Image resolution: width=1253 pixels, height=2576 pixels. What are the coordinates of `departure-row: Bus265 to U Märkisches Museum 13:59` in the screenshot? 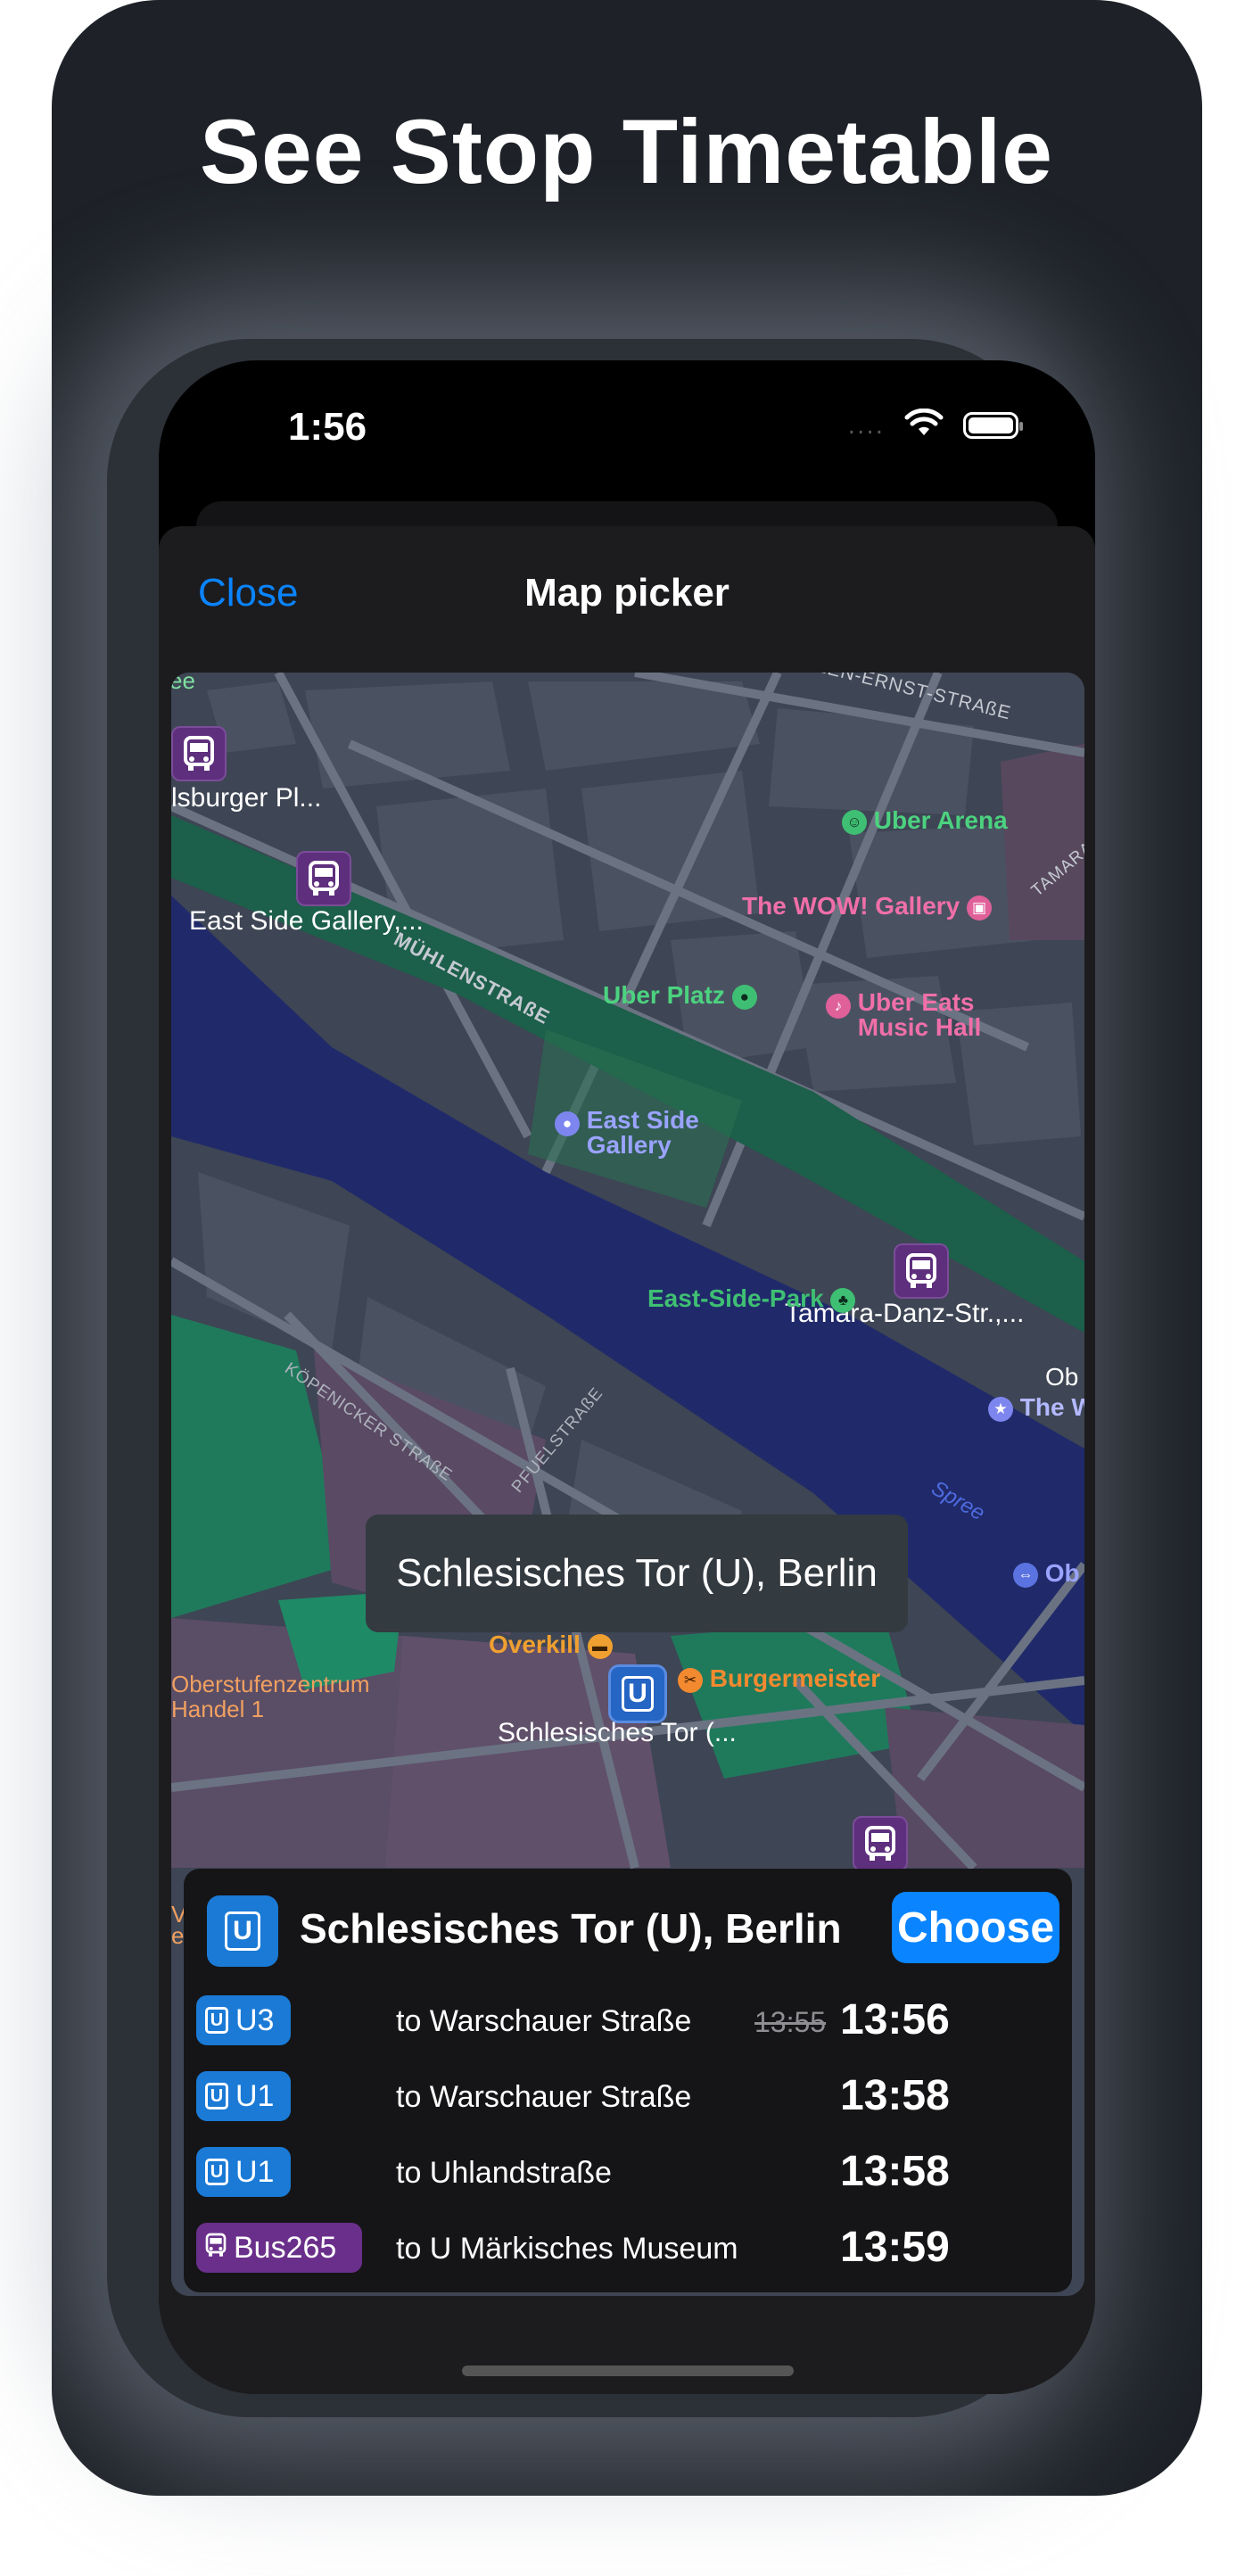 It's located at (628, 2249).